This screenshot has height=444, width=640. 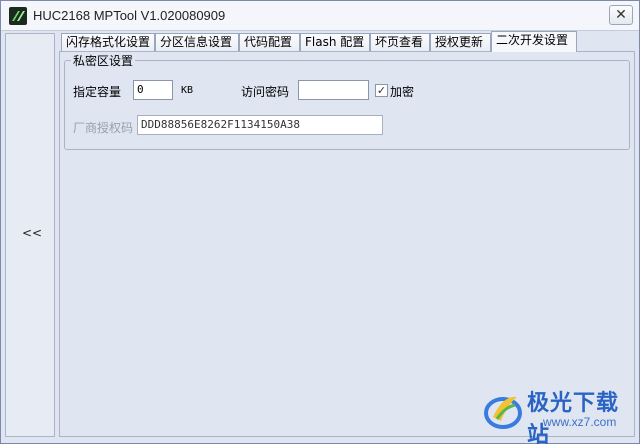 I want to click on collapse-panel-button: <<, so click(x=32, y=233).